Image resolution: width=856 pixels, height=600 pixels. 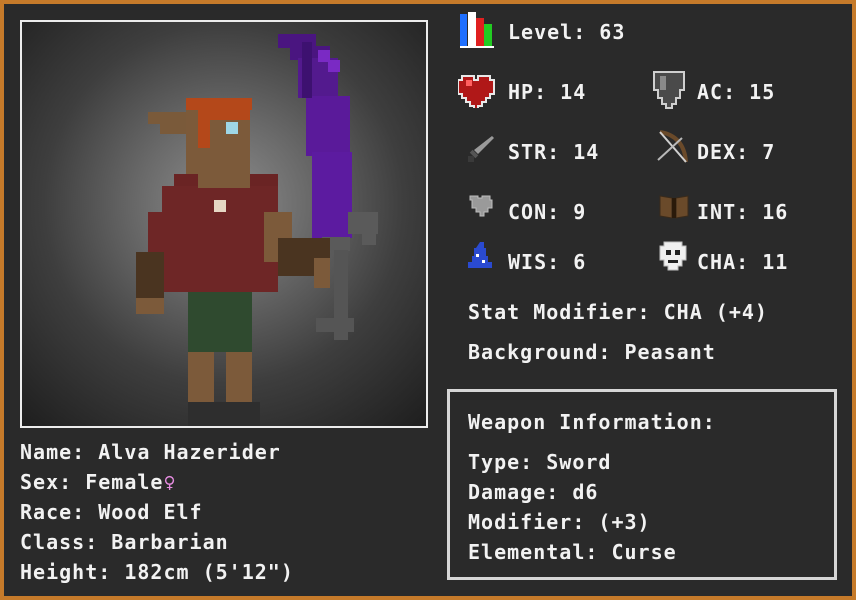 I want to click on dex-label: DEX:, so click(x=723, y=152).